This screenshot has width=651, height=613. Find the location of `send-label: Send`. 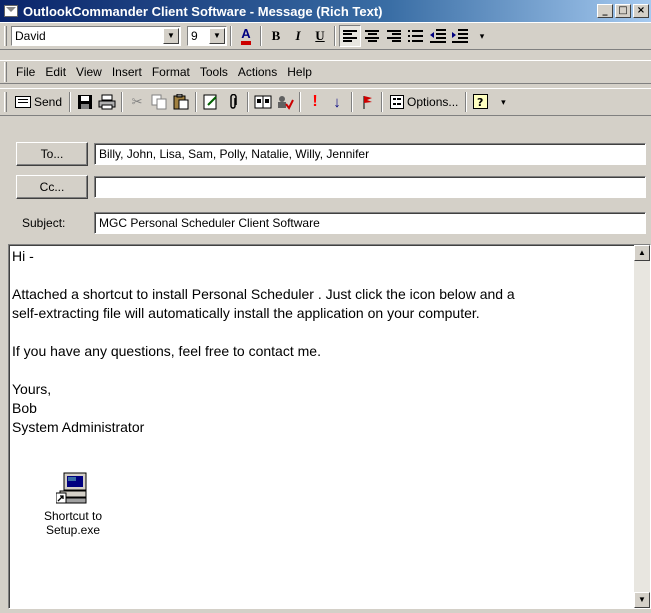

send-label: Send is located at coordinates (48, 102).